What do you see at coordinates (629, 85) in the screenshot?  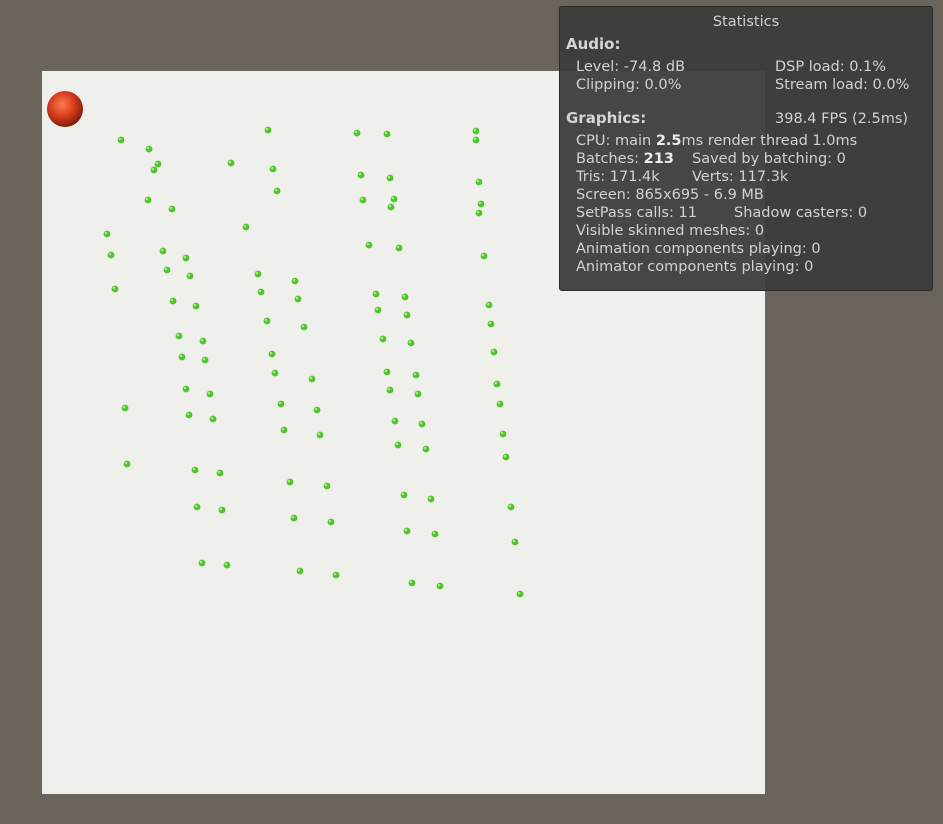 I see `clipping: Clipping: 0.0%` at bounding box center [629, 85].